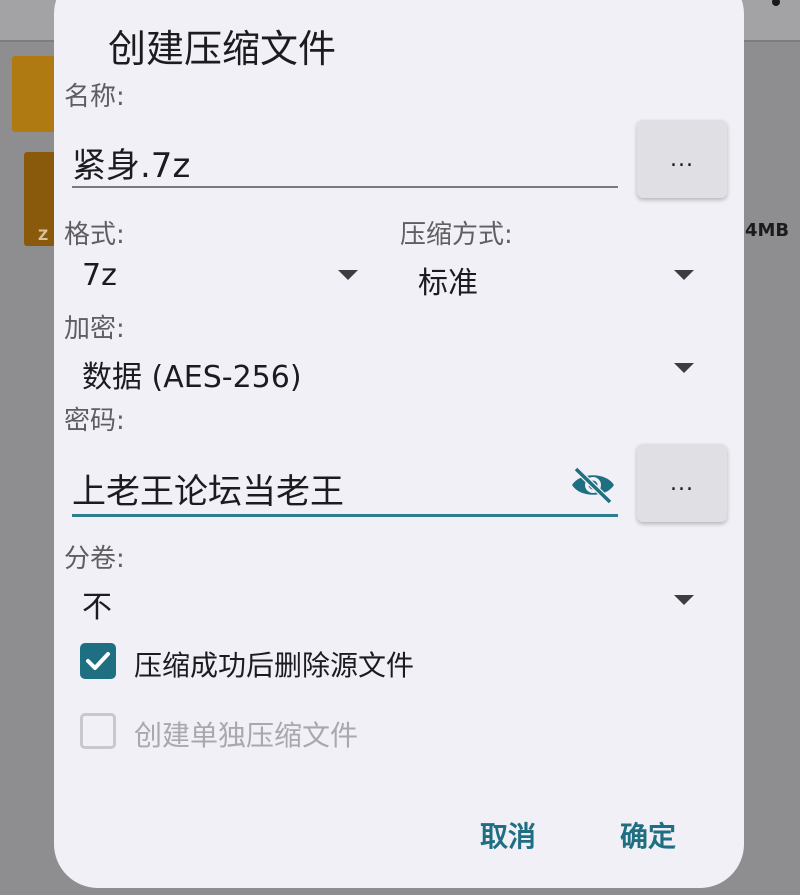 The width and height of the screenshot is (800, 895). Describe the element at coordinates (94, 329) in the screenshot. I see `encryption-label: 加密:` at that location.